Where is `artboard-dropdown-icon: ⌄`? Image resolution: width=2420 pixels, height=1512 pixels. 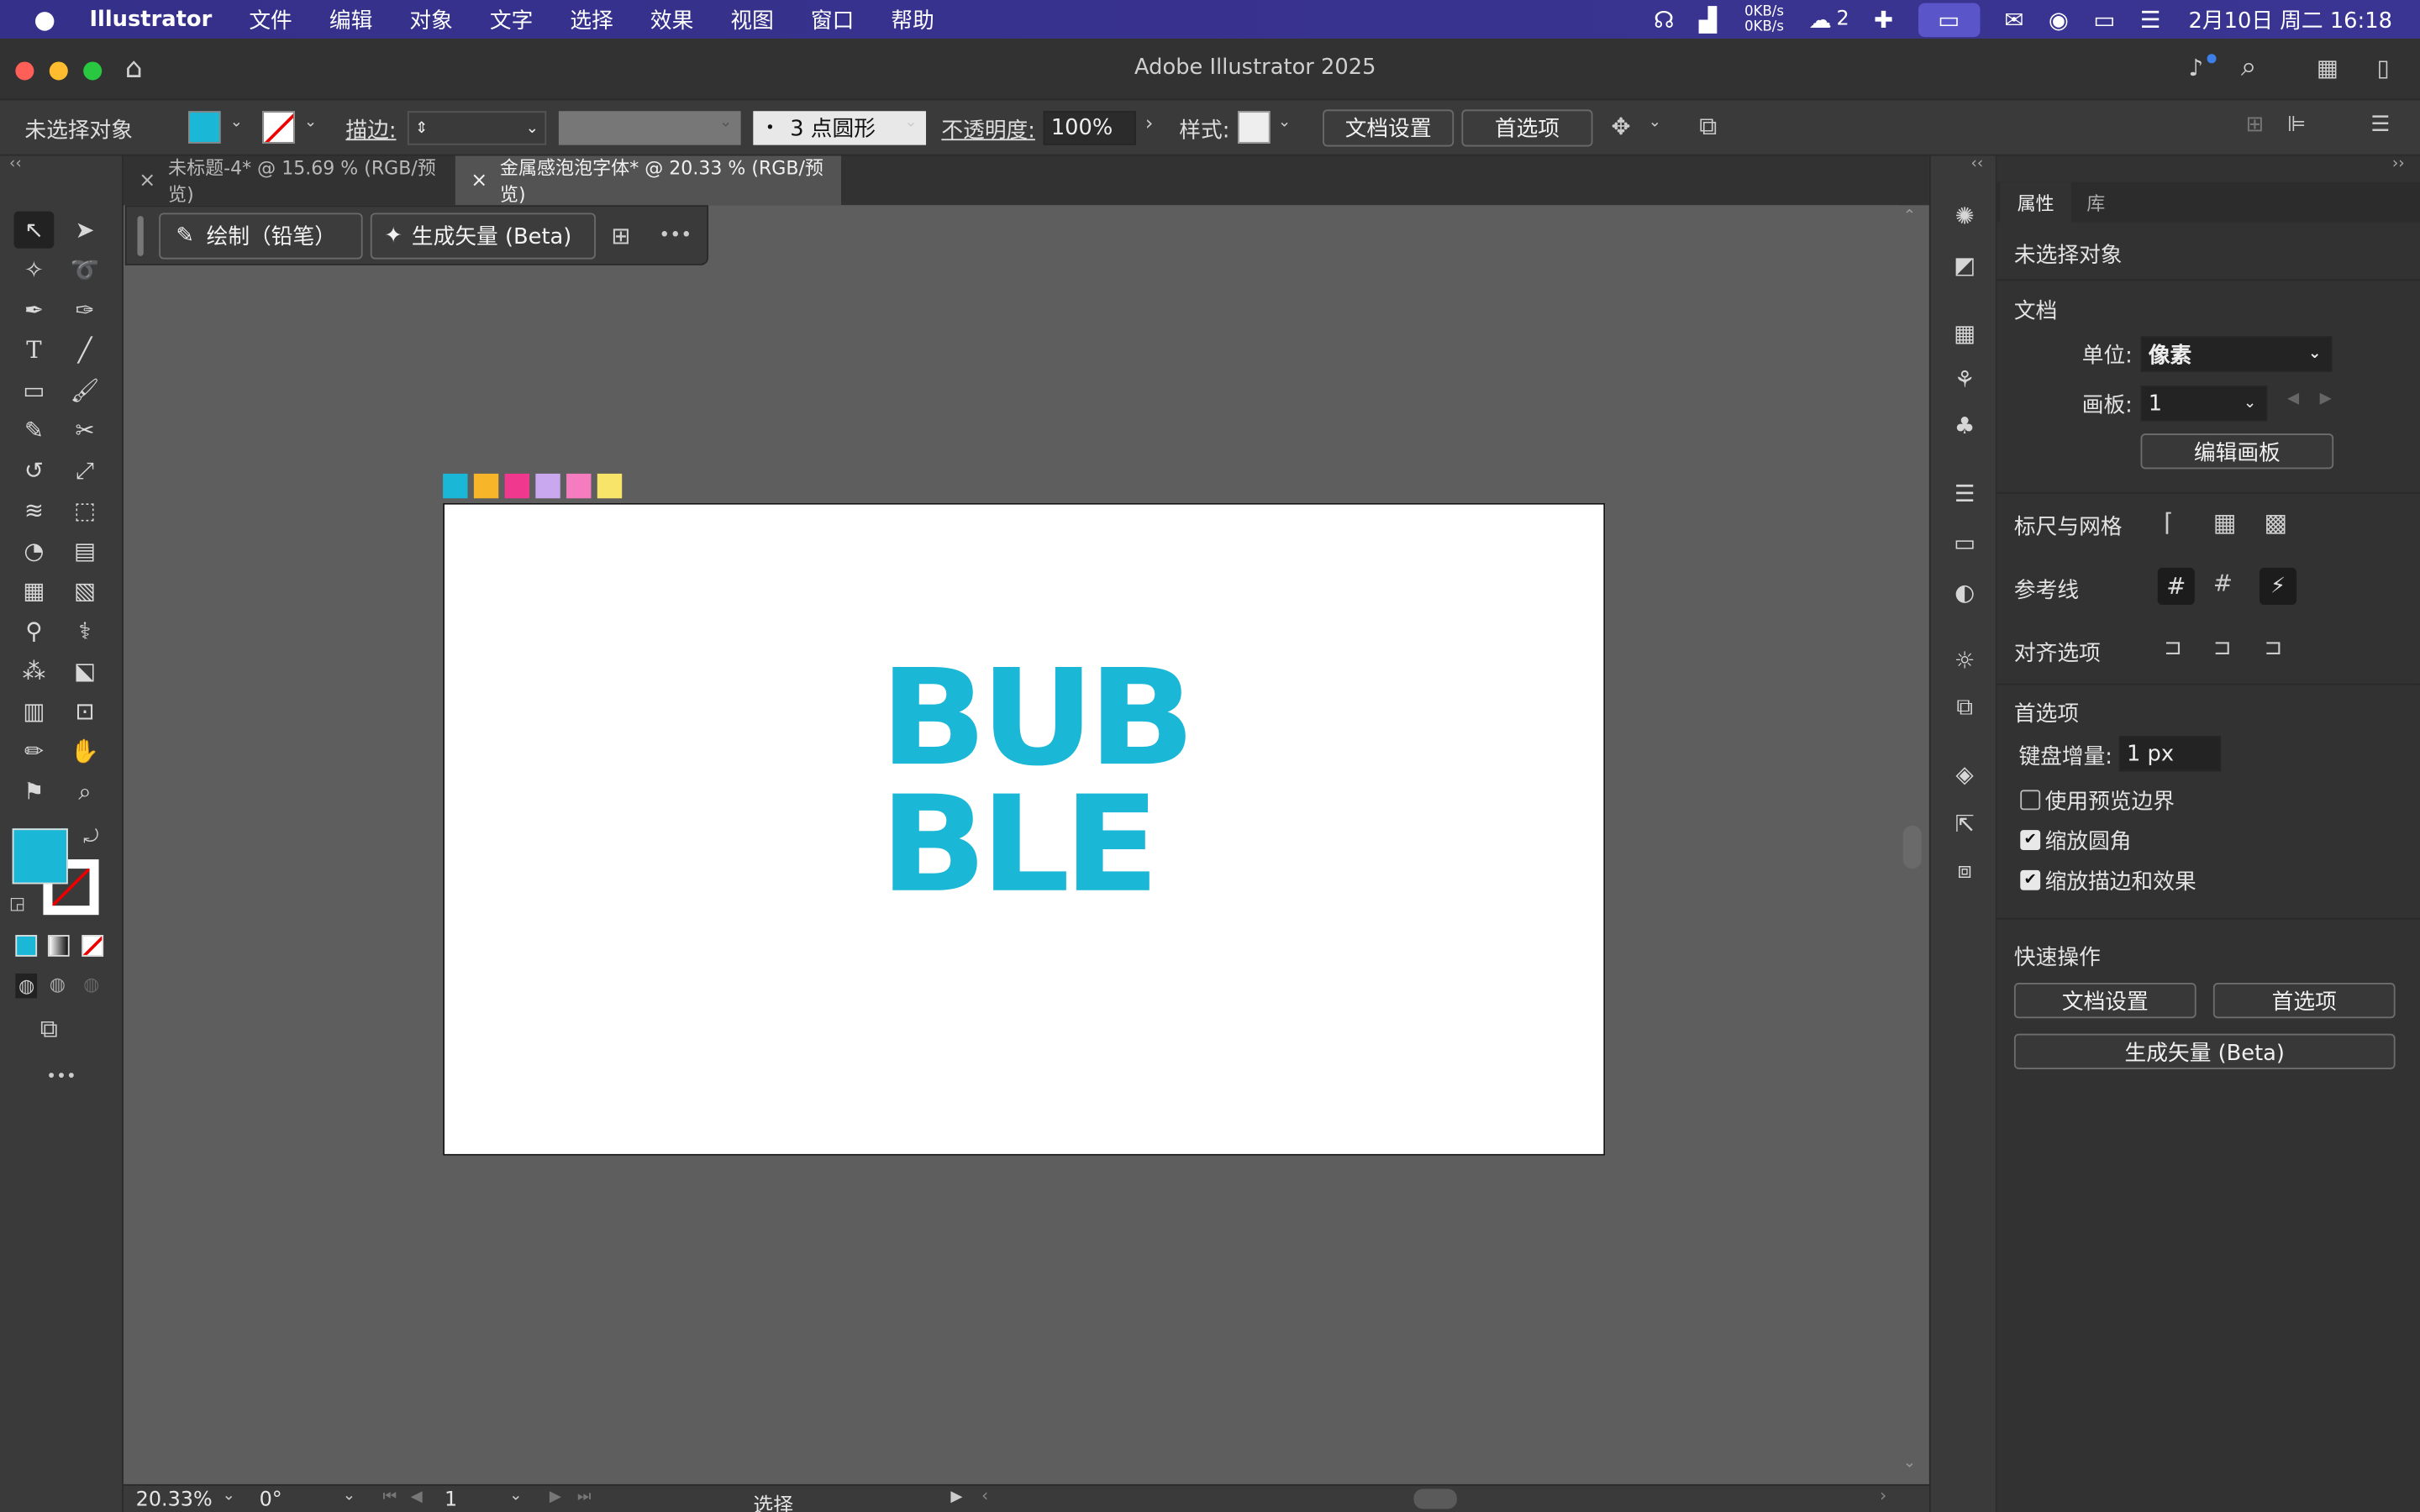 artboard-dropdown-icon: ⌄ is located at coordinates (515, 1496).